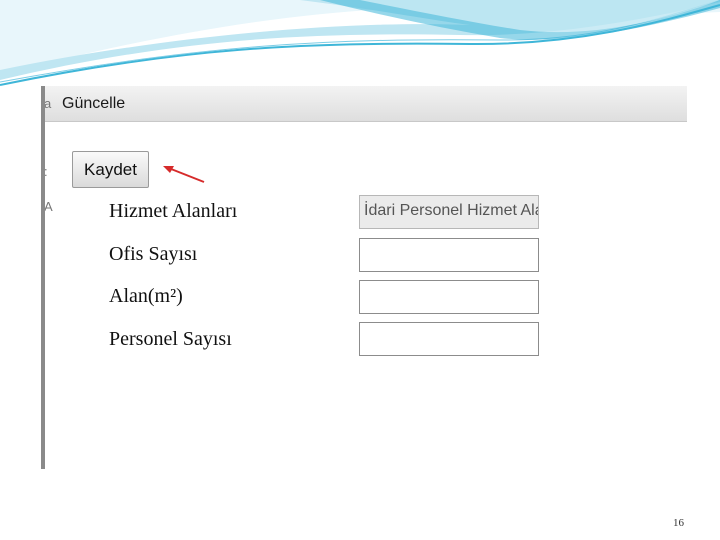  I want to click on red-arrow-icon, so click(184, 174).